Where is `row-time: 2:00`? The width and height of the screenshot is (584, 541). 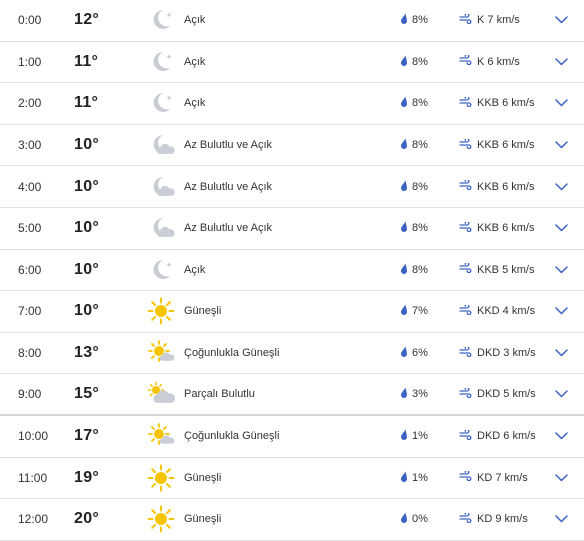
row-time: 2:00 is located at coordinates (30, 103).